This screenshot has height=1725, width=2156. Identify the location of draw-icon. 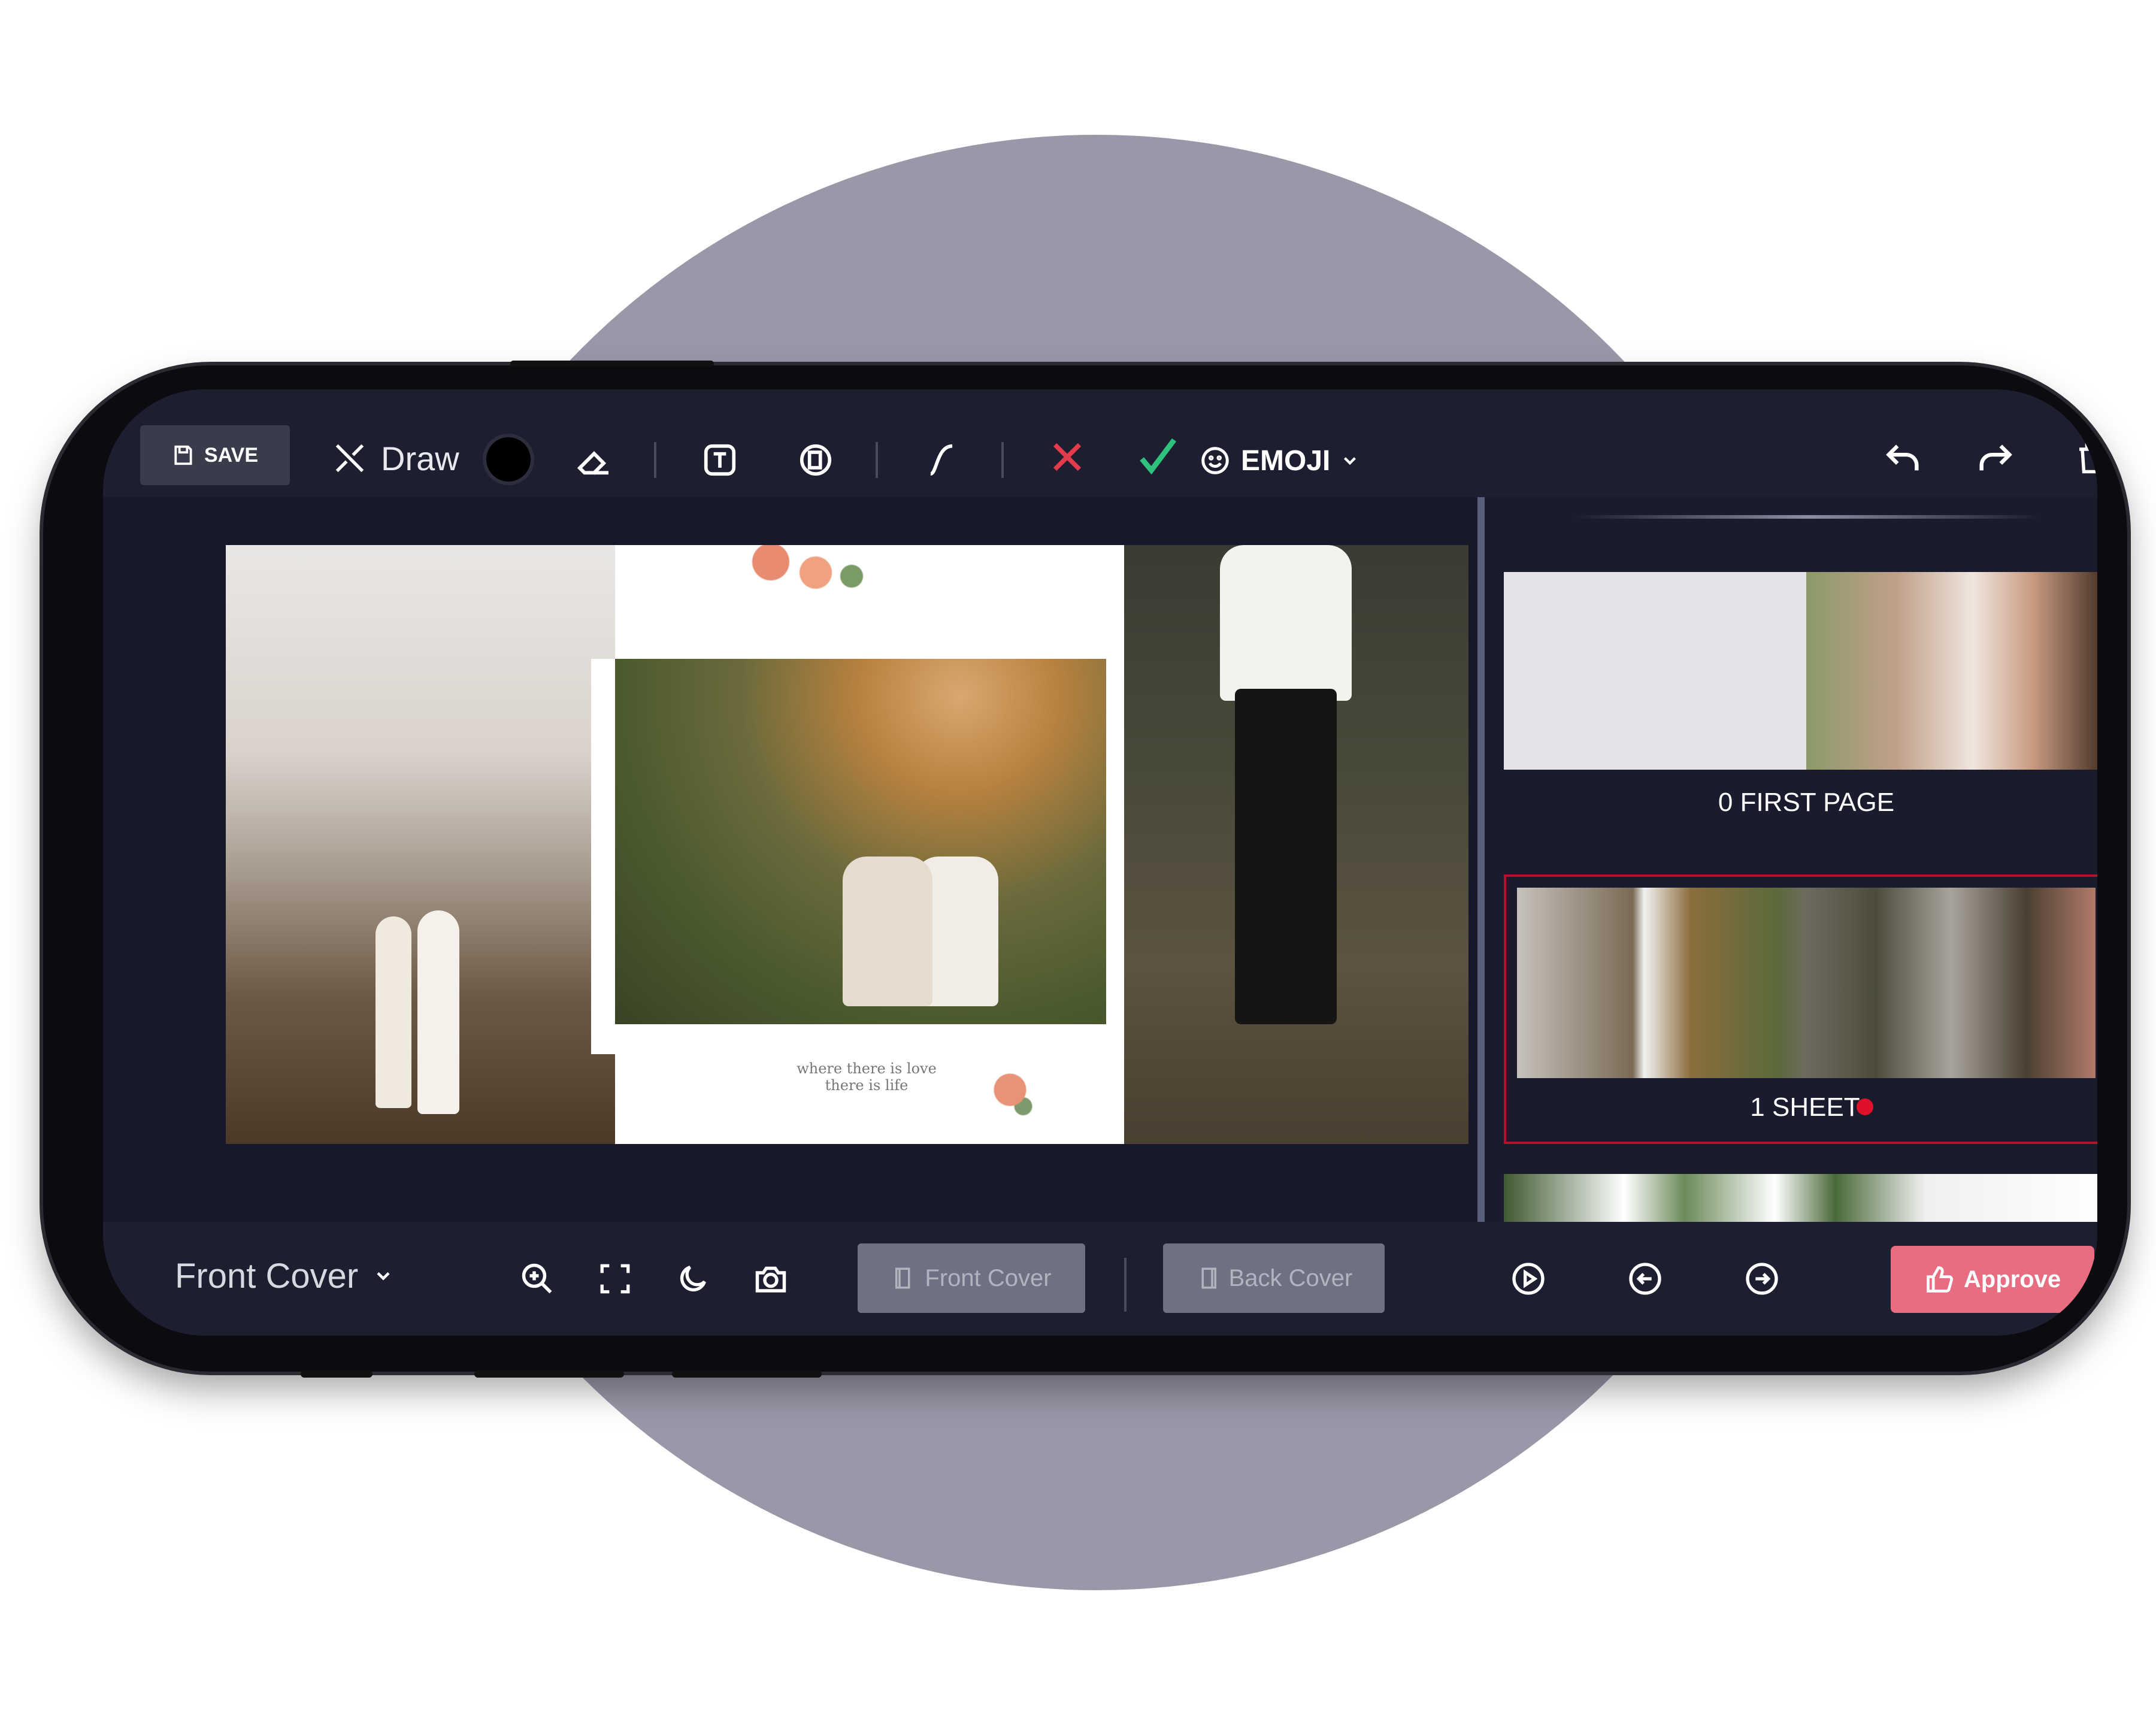
(350, 458).